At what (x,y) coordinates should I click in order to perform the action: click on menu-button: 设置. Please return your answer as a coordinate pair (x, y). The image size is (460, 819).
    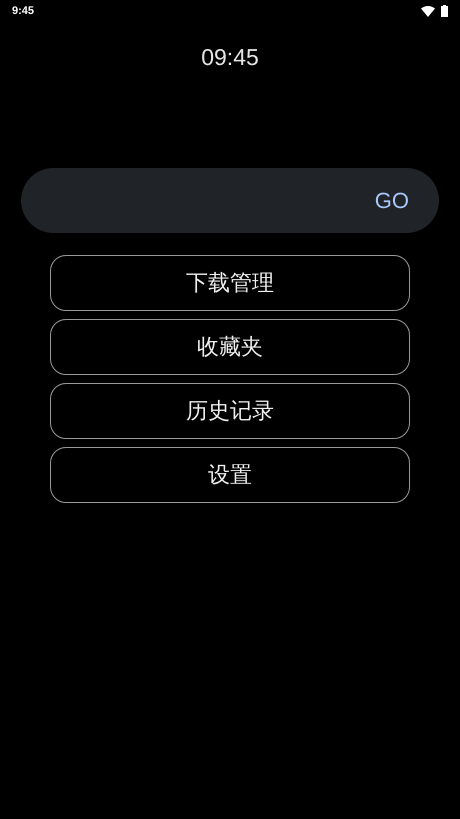
    Looking at the image, I should click on (230, 475).